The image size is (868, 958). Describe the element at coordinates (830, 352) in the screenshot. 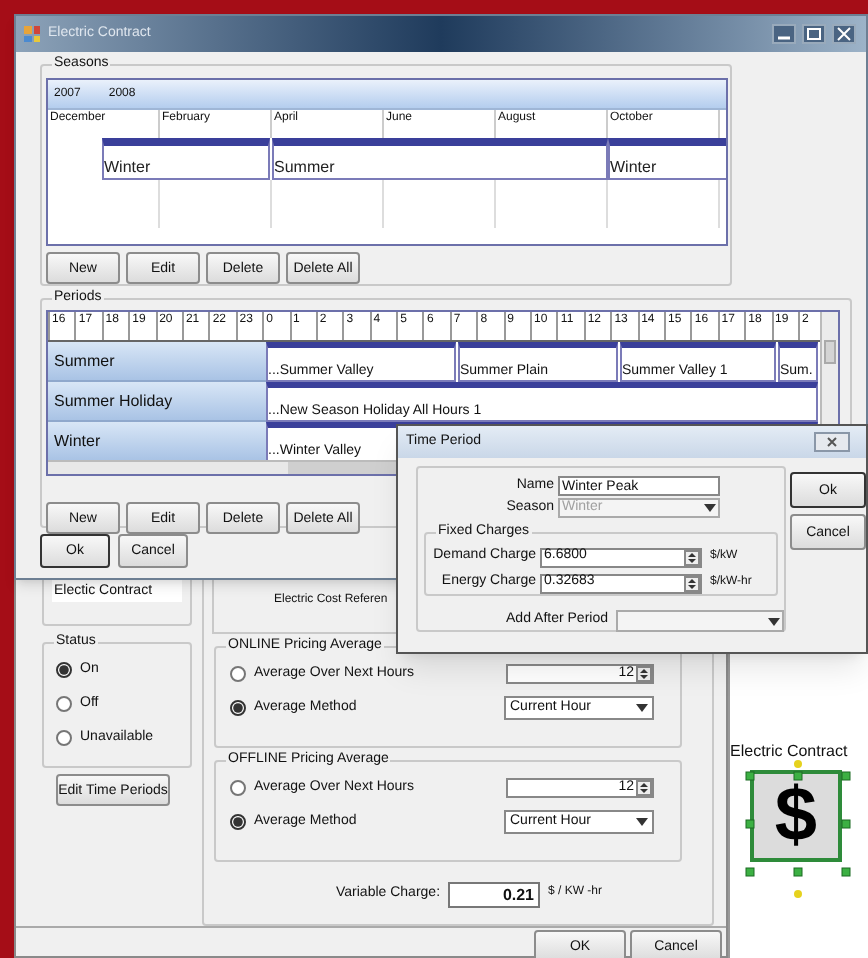

I see `scroll-thumb` at that location.